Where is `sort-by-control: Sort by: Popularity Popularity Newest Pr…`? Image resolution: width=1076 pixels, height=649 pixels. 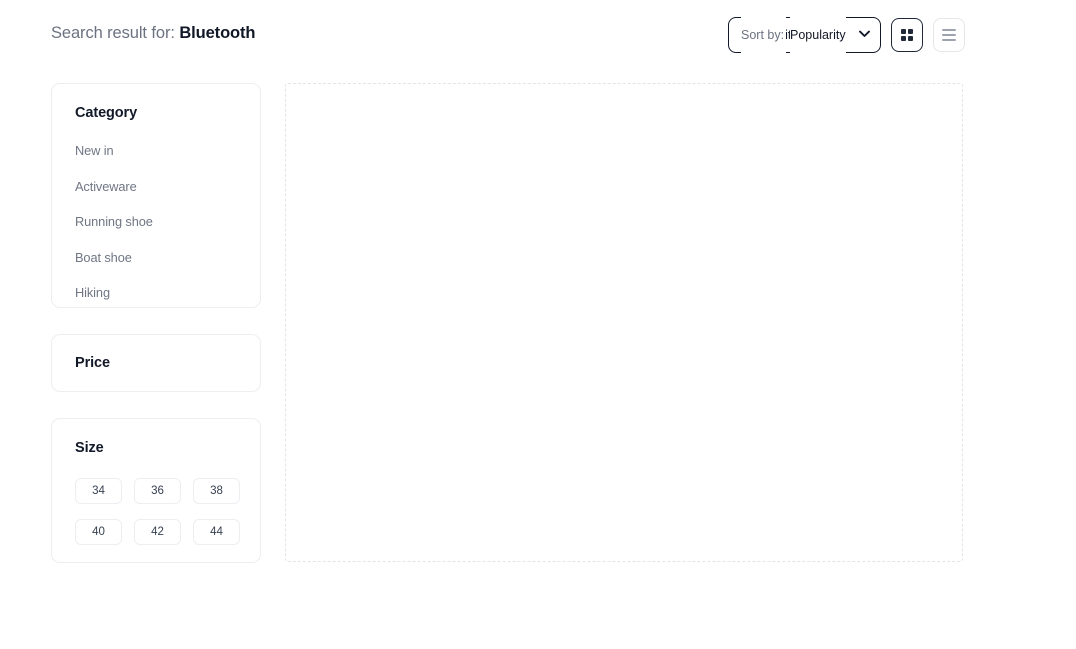 sort-by-control: Sort by: Popularity Popularity Newest Pr… is located at coordinates (804, 35).